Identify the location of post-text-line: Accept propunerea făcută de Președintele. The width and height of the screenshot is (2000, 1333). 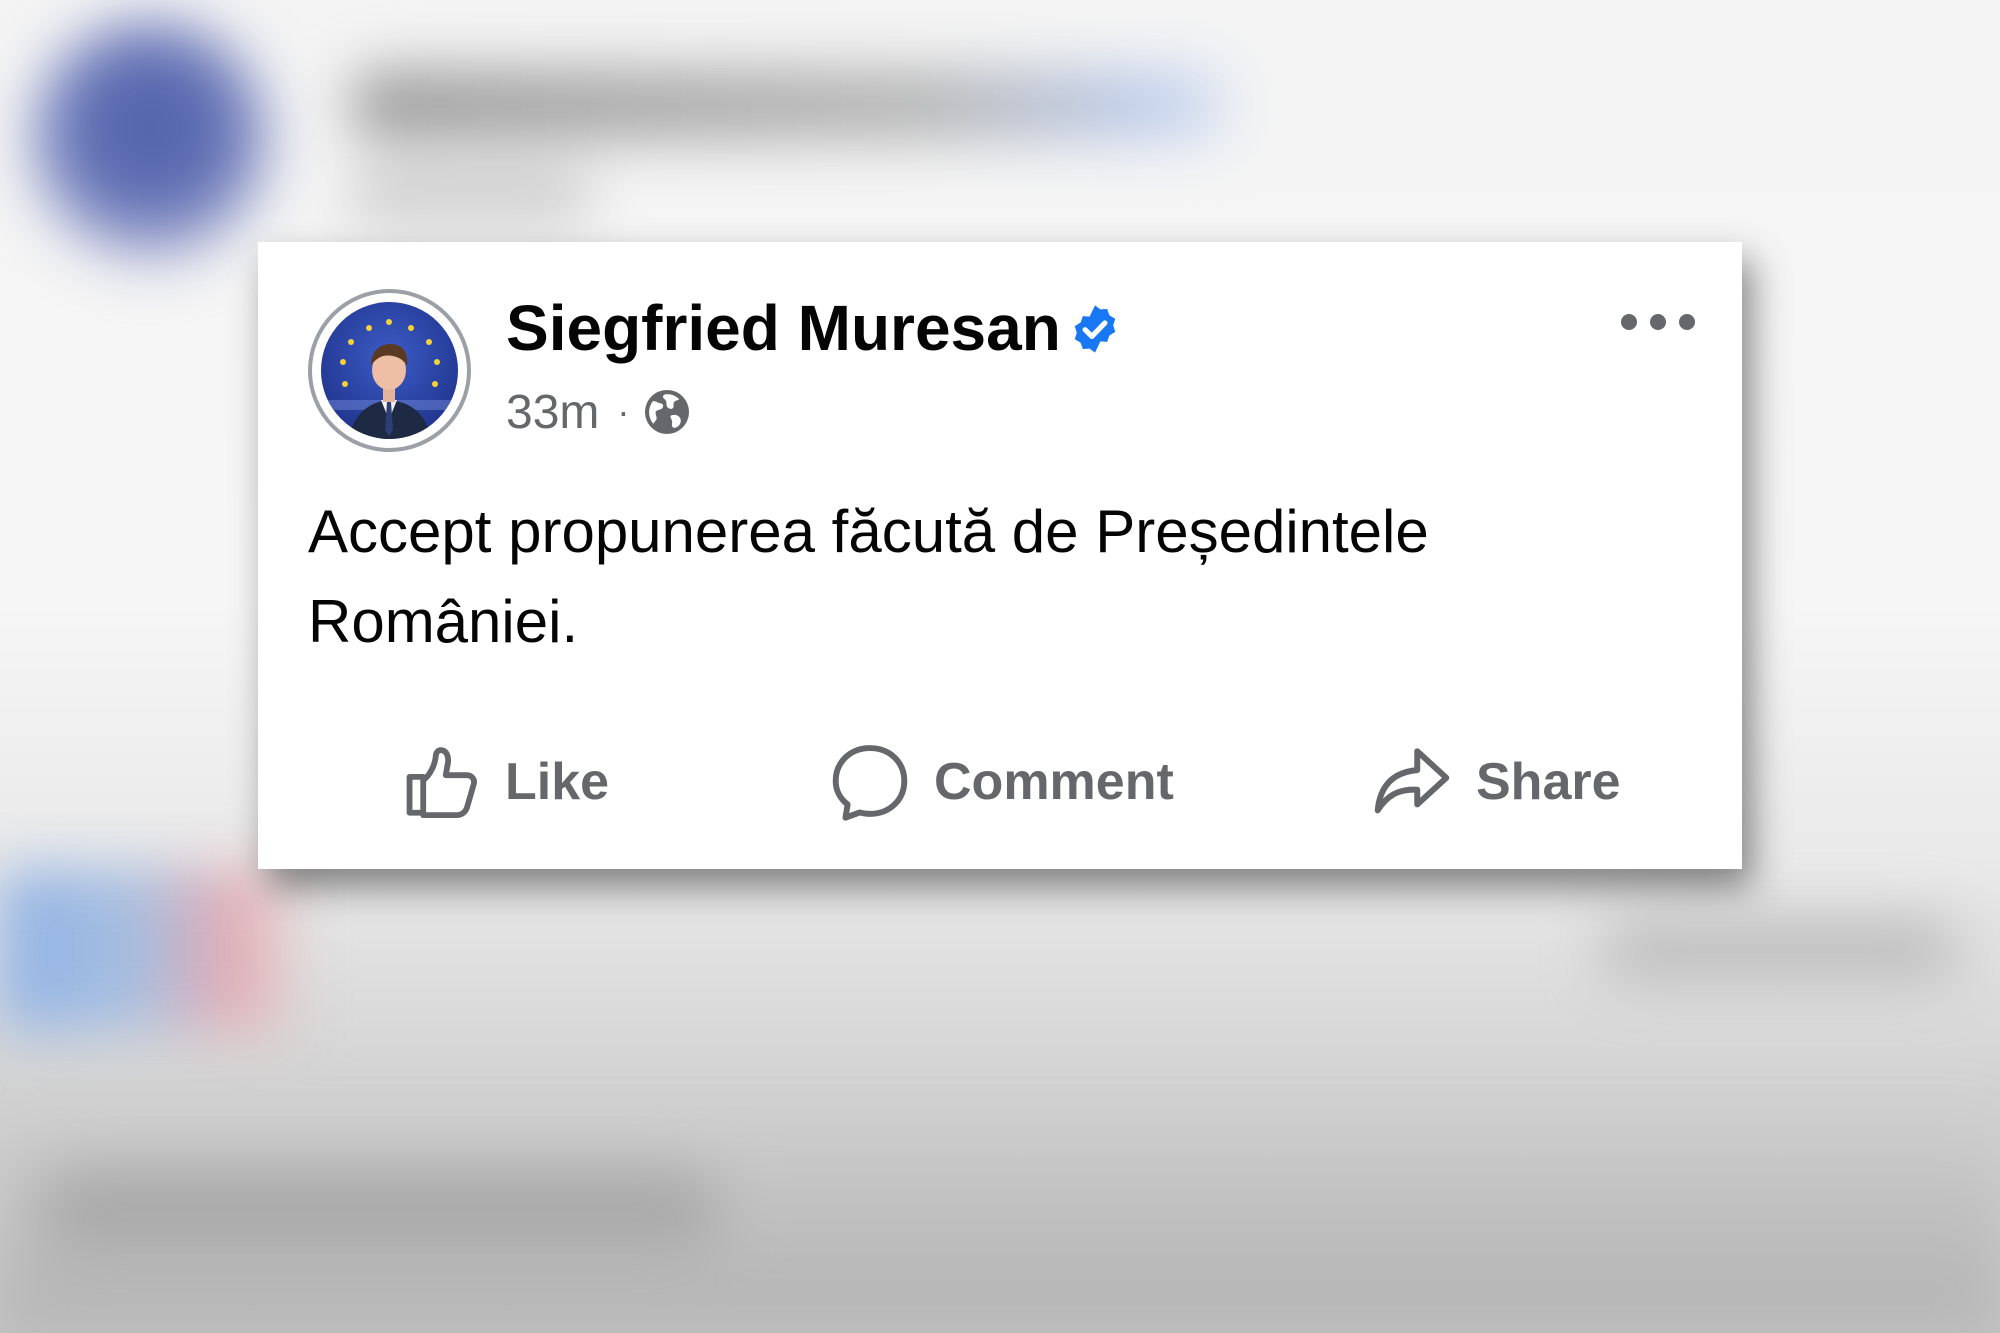
(868, 531).